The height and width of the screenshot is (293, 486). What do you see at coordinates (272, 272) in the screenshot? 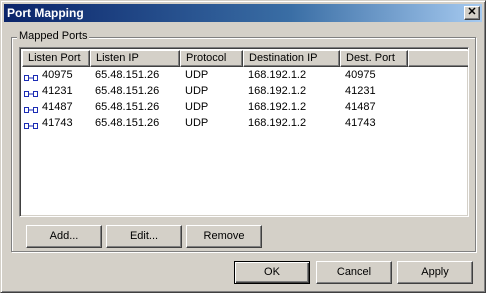
I see `ok-button: OK` at bounding box center [272, 272].